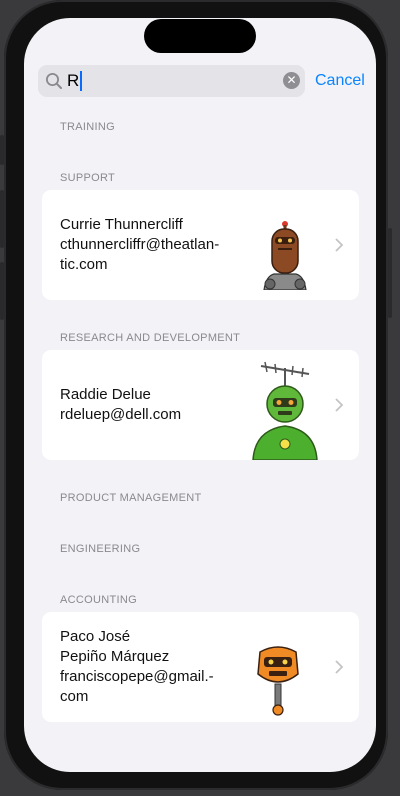 The height and width of the screenshot is (796, 400). What do you see at coordinates (291, 80) in the screenshot?
I see `clear-icon: ✕` at bounding box center [291, 80].